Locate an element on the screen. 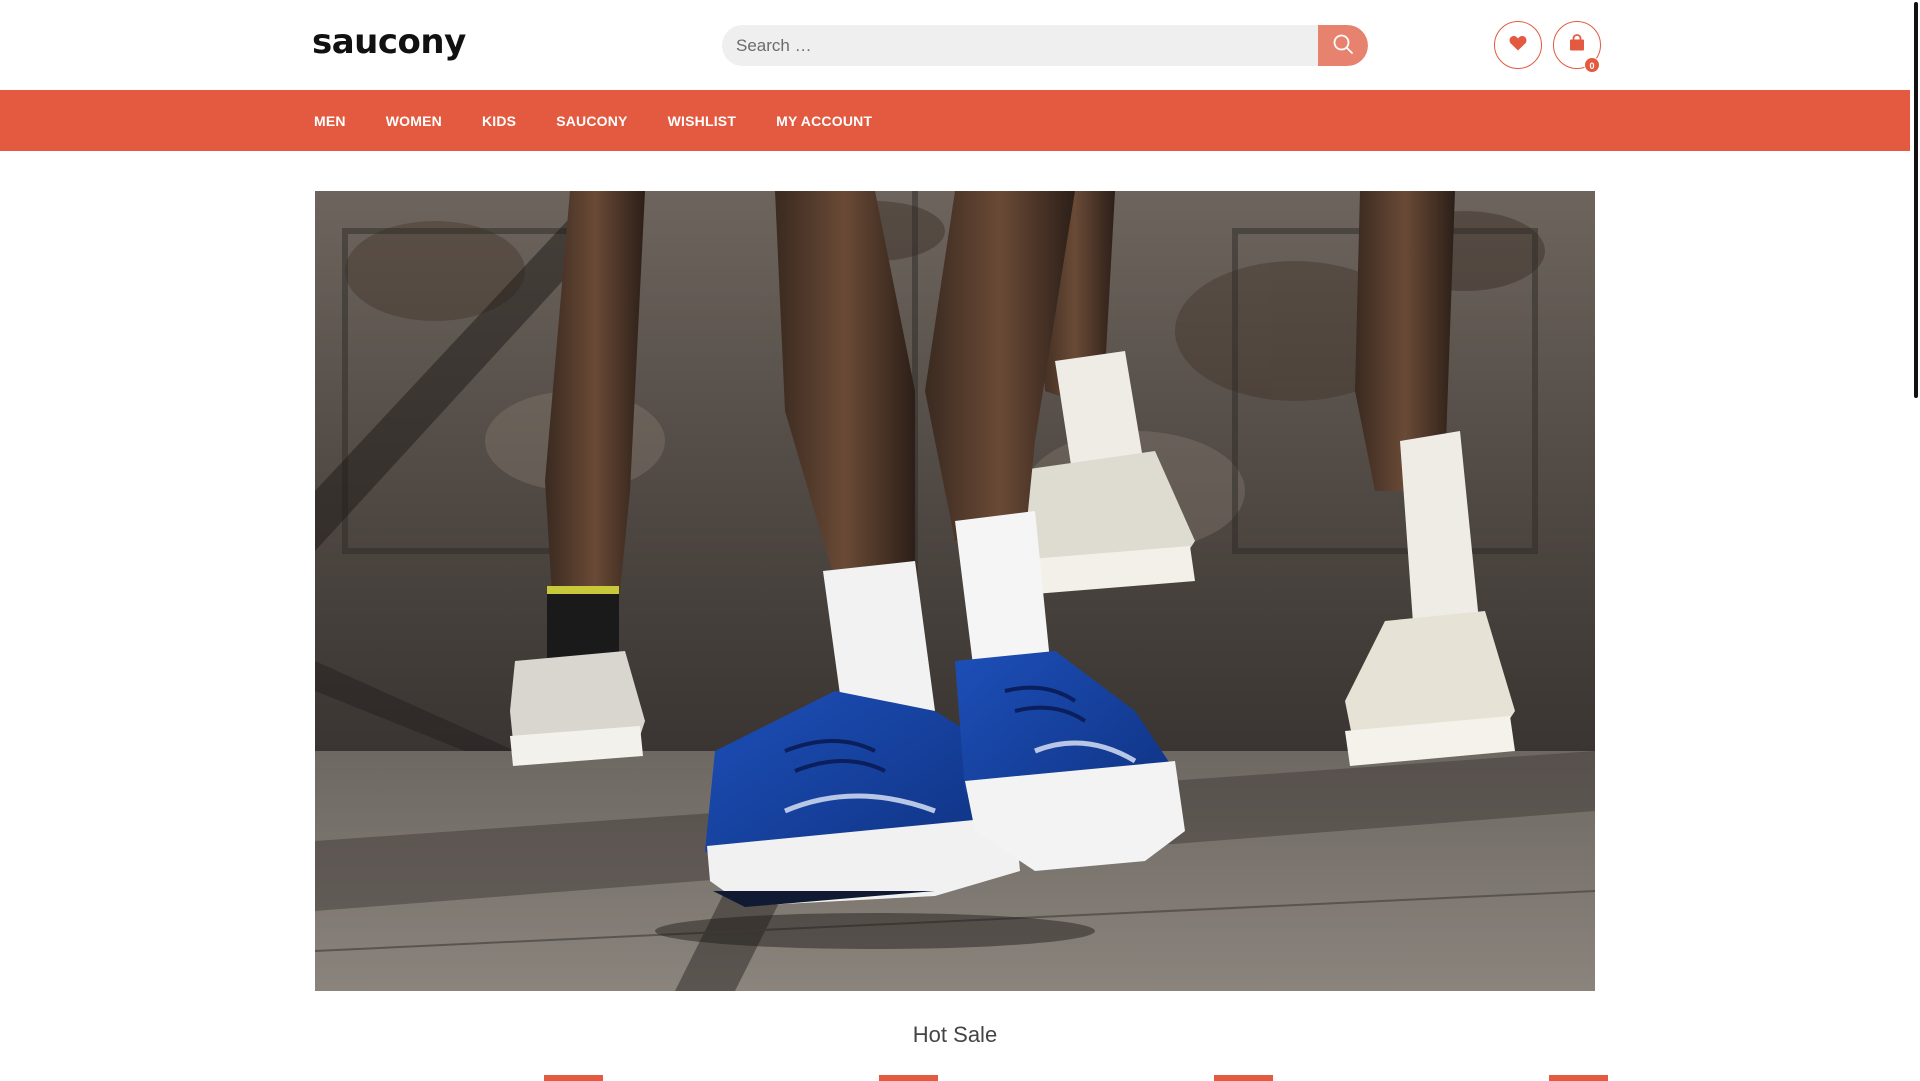  search-button is located at coordinates (1343, 45).